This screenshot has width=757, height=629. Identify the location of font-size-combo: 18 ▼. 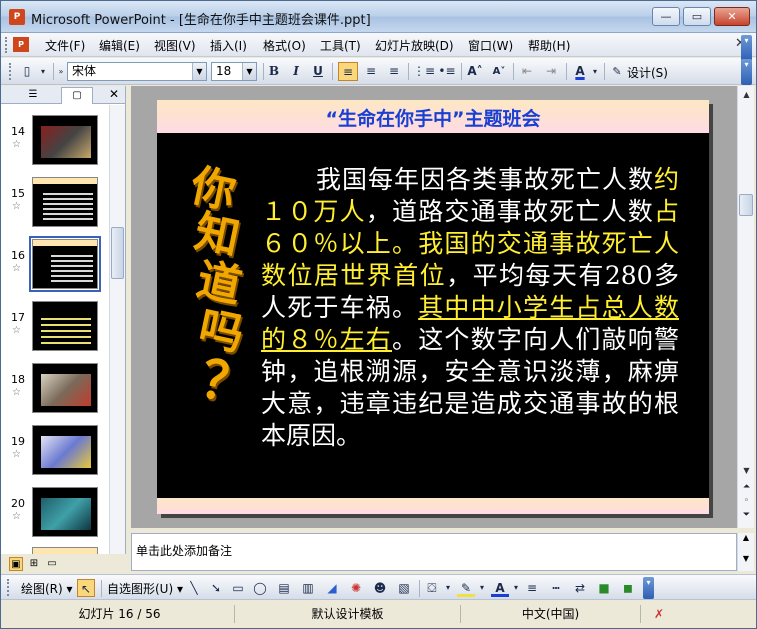
(234, 71).